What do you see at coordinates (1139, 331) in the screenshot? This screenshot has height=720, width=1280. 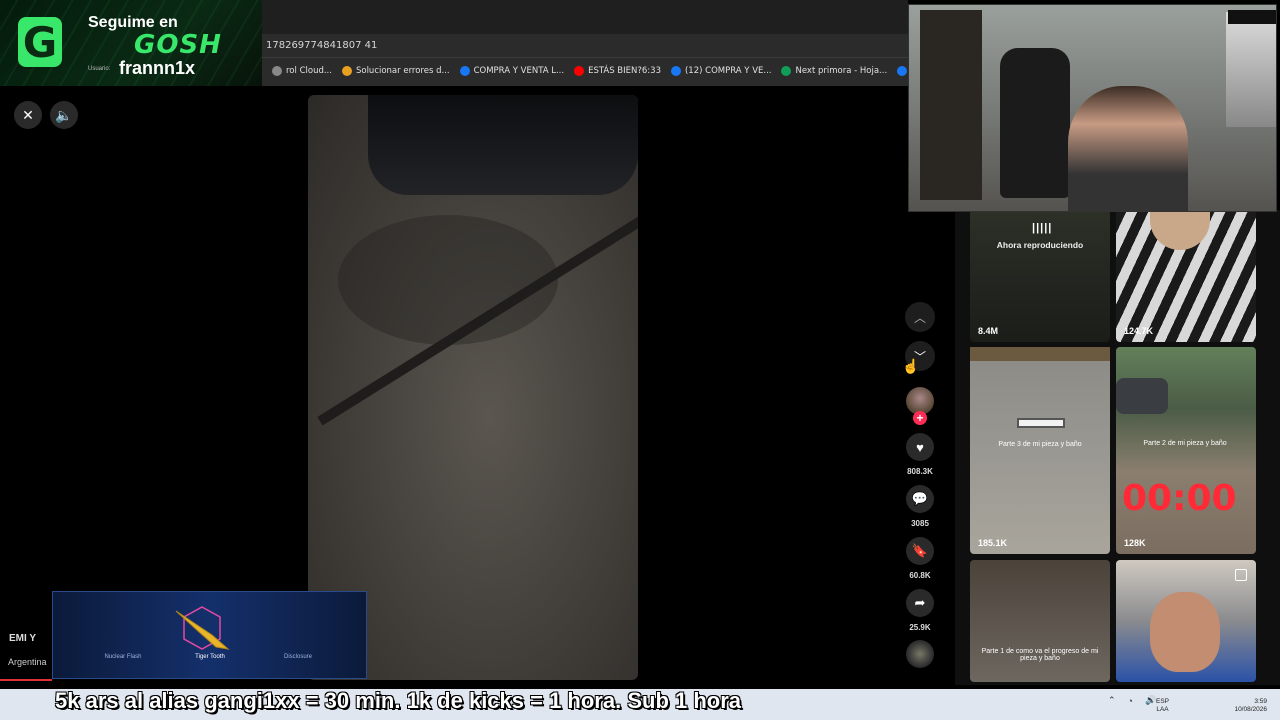 I see `tile-view-count: 124.7K` at bounding box center [1139, 331].